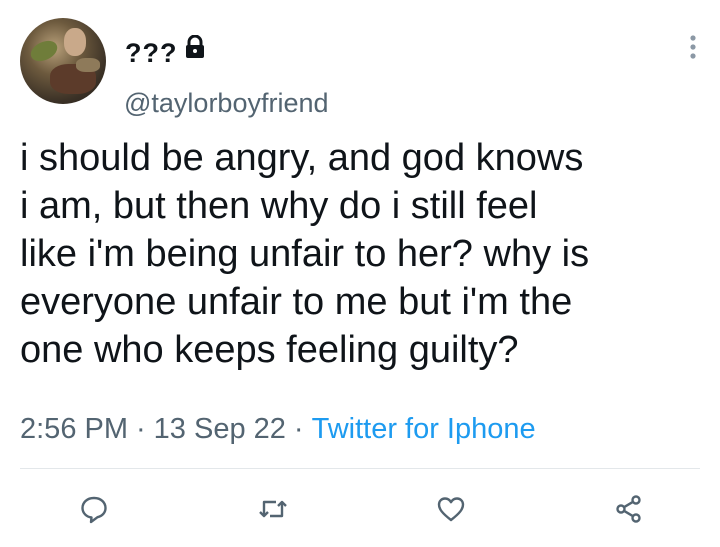  I want to click on share-icon, so click(628, 509).